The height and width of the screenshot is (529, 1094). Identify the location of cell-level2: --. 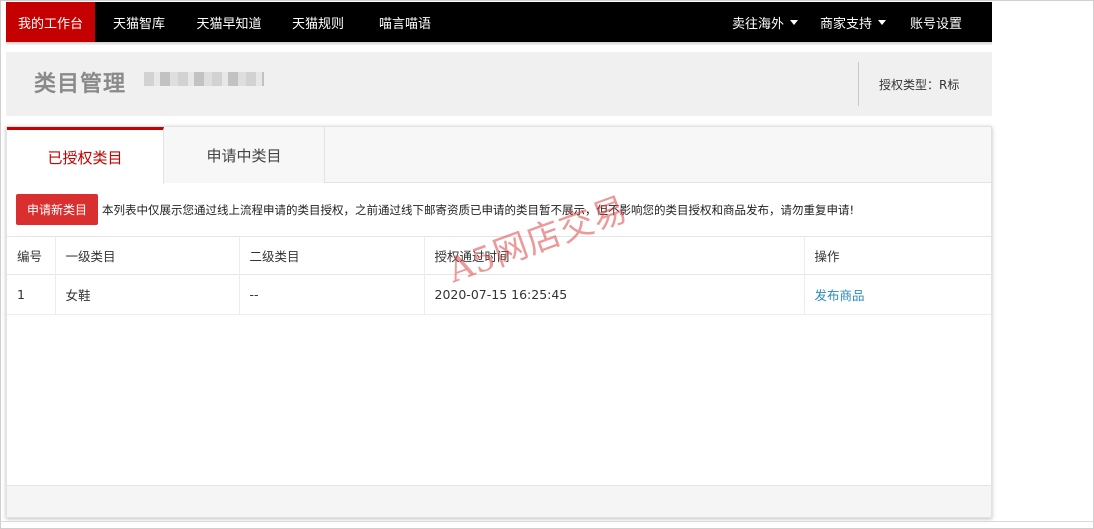
(331, 294).